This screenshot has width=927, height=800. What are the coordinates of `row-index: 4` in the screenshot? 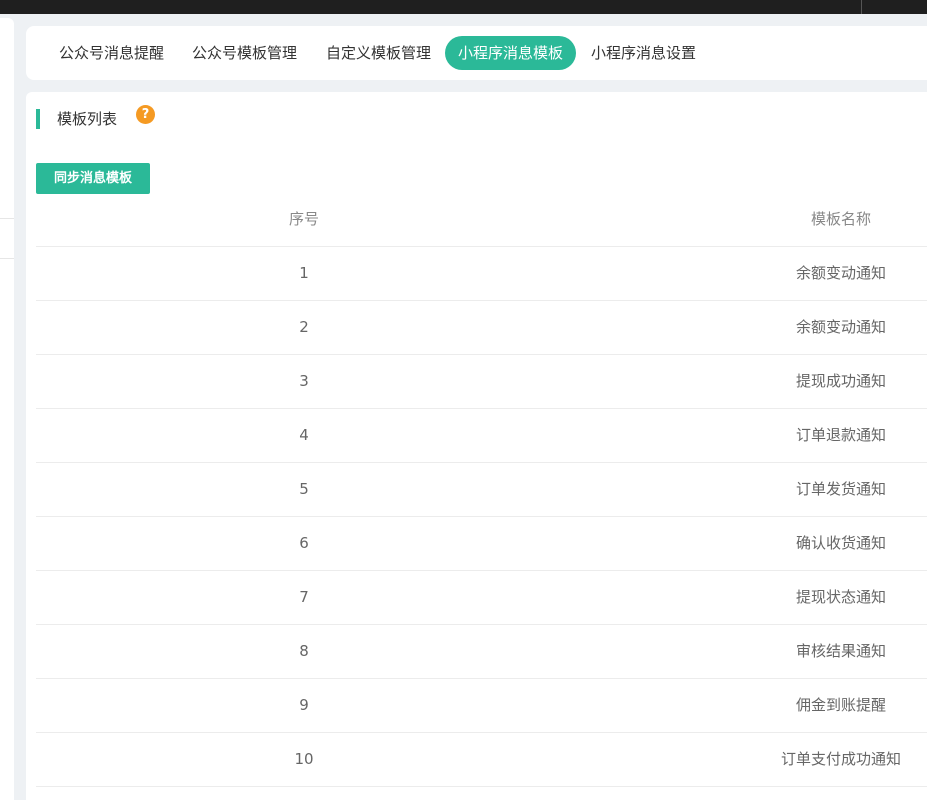 It's located at (304, 435).